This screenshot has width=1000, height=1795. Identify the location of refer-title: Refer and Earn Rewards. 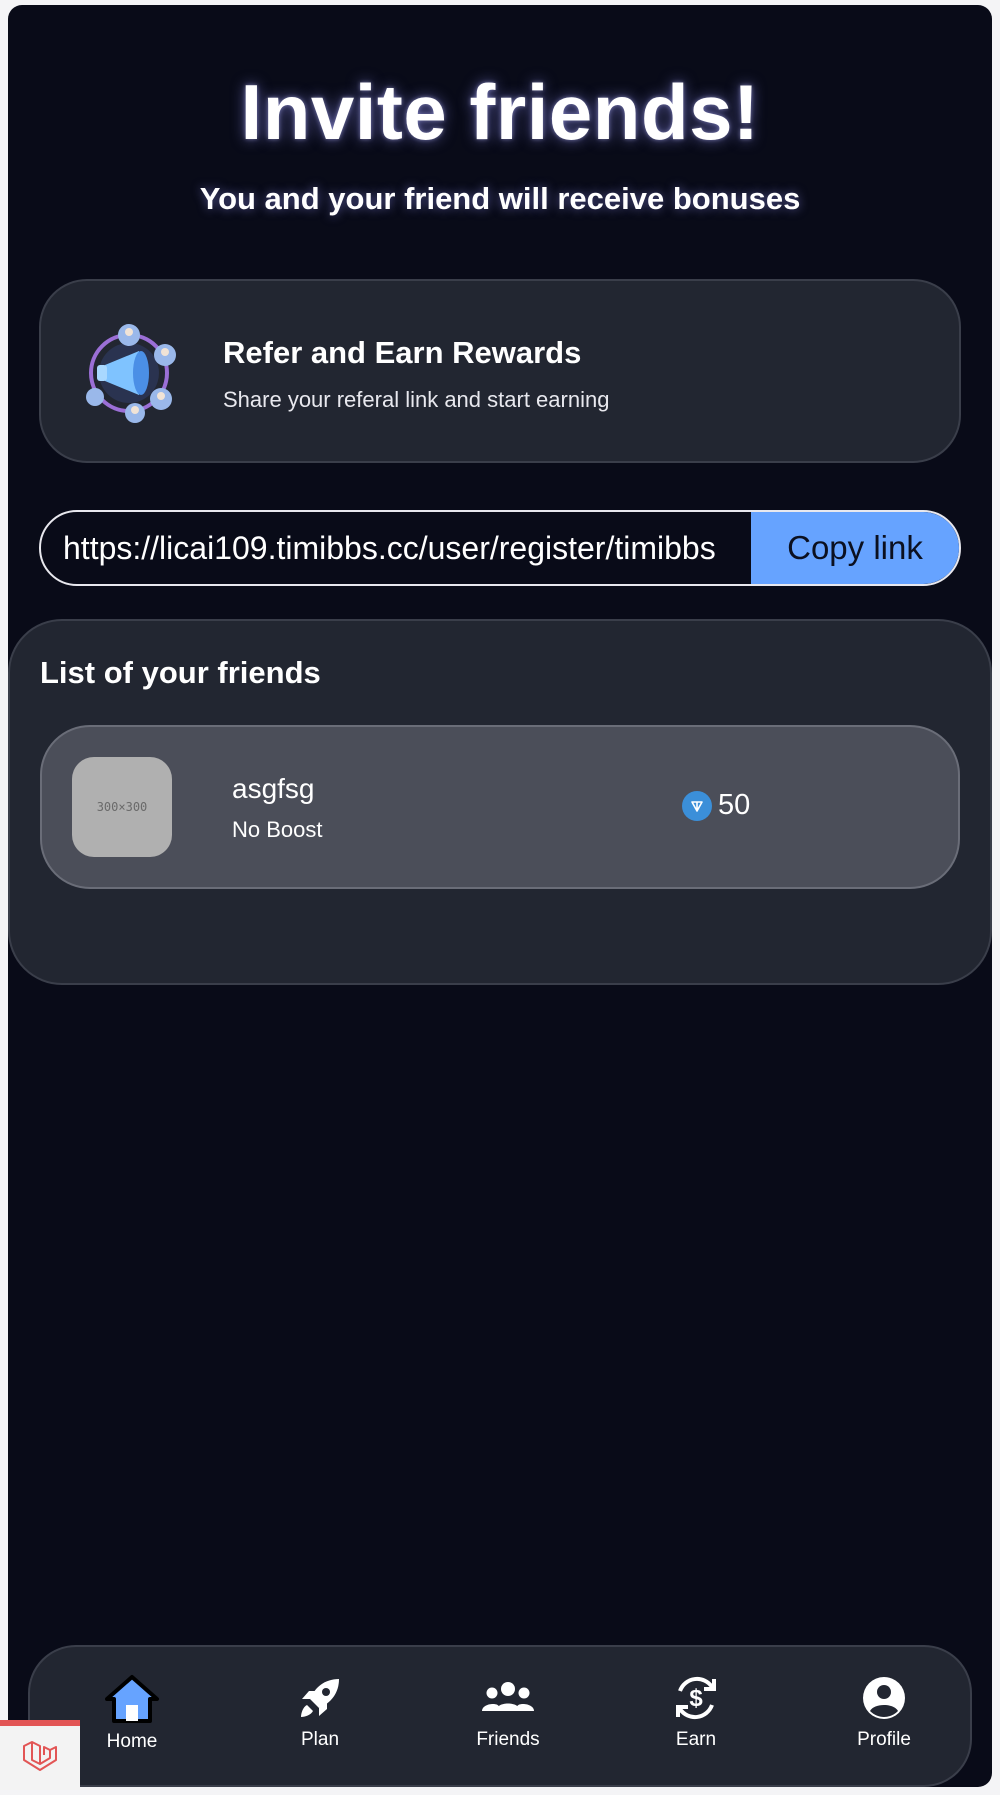
(402, 352).